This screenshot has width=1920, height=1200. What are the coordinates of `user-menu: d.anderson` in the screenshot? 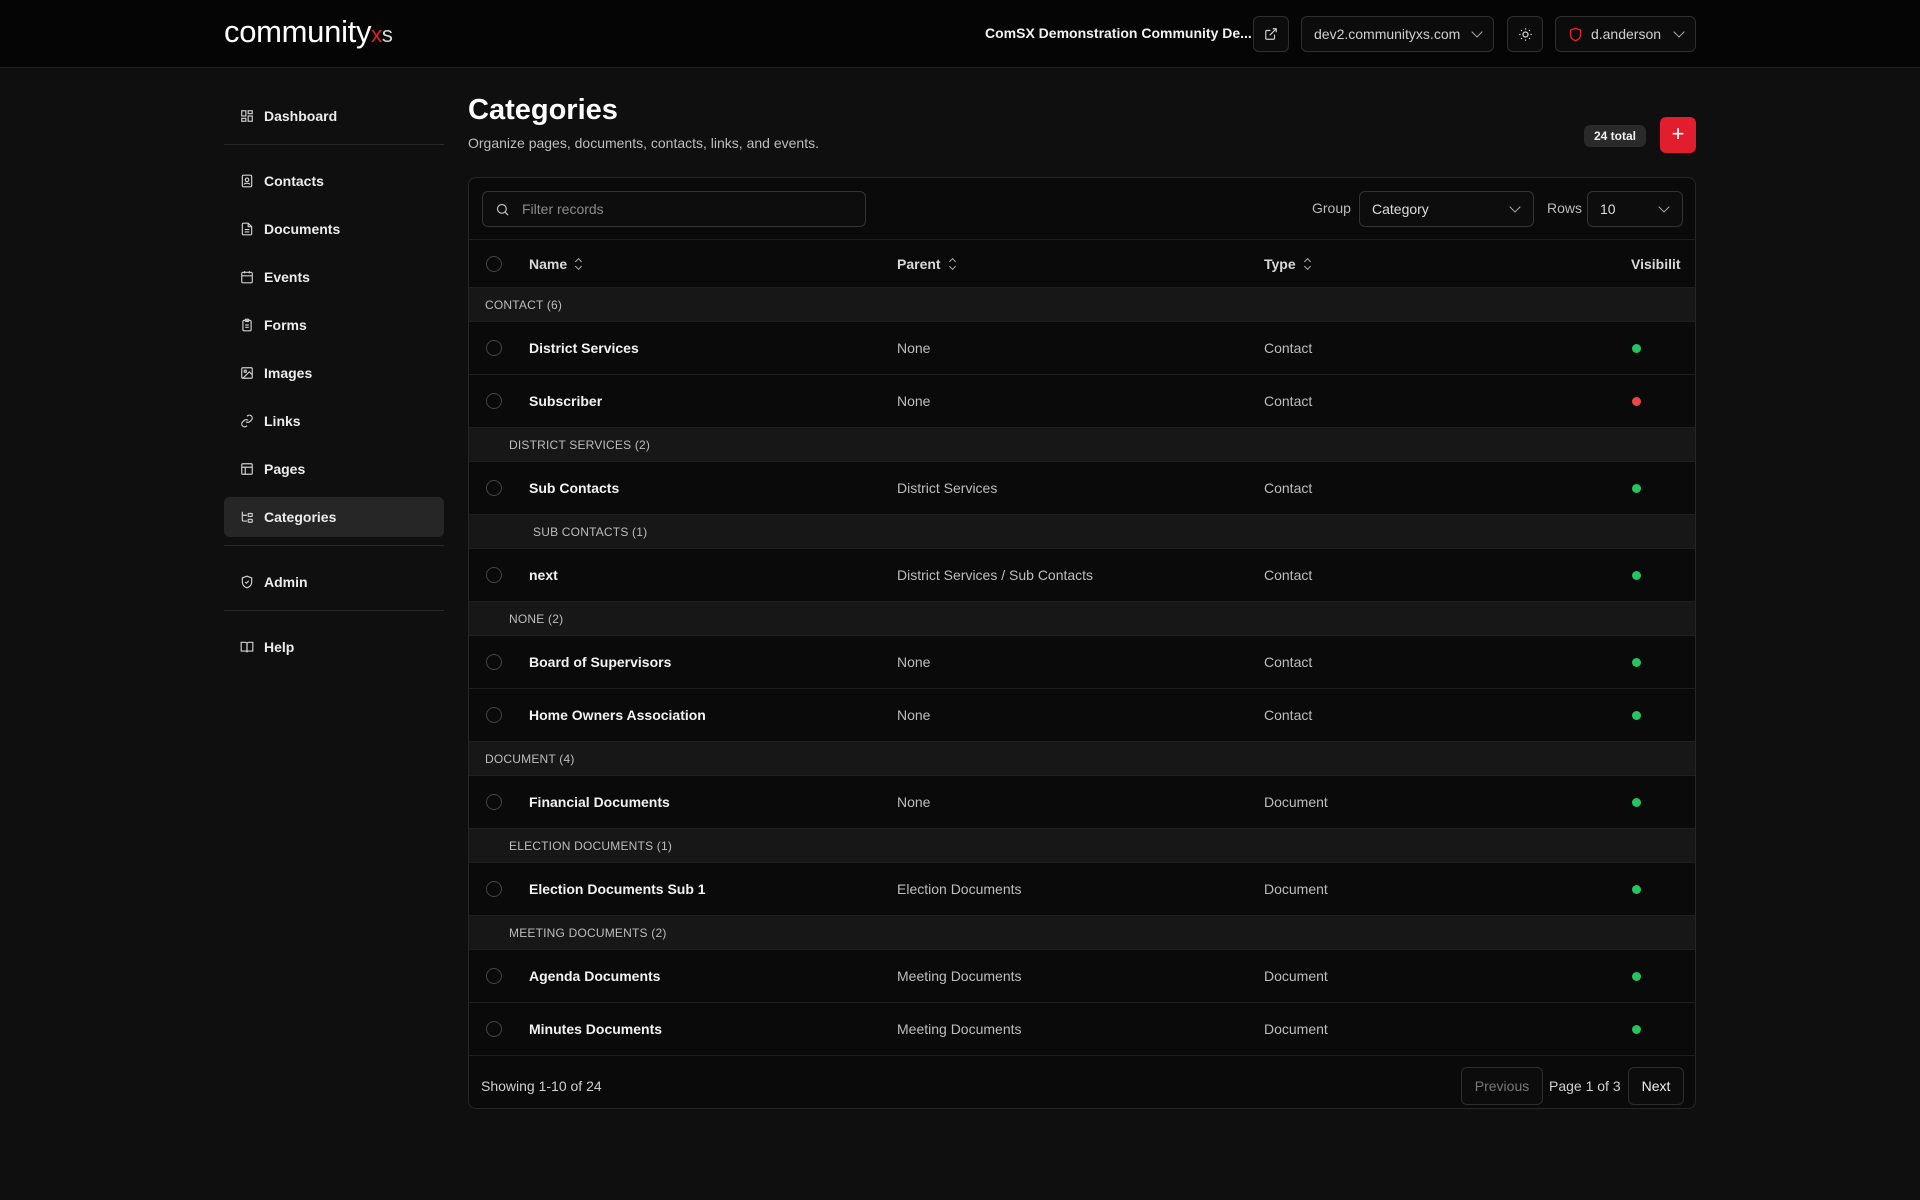 It's located at (1625, 34).